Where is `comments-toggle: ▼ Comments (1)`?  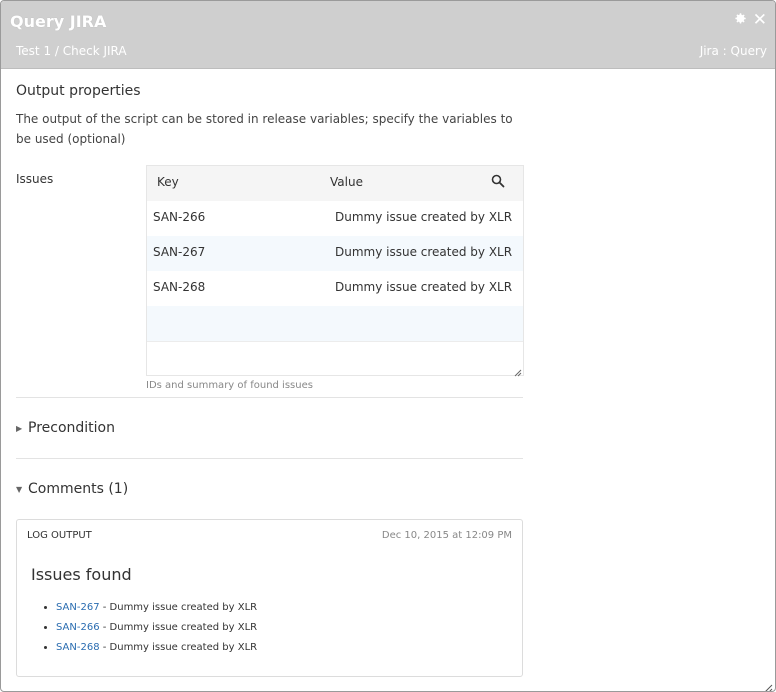
comments-toggle: ▼ Comments (1) is located at coordinates (269, 489).